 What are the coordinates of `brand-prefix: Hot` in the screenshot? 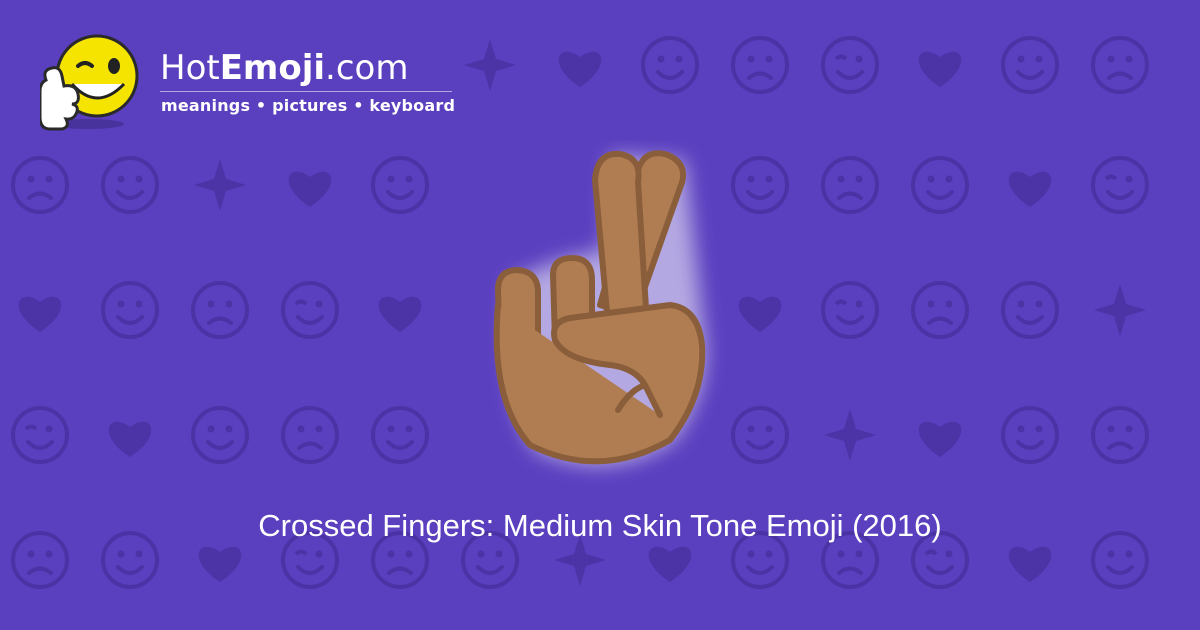 It's located at (190, 68).